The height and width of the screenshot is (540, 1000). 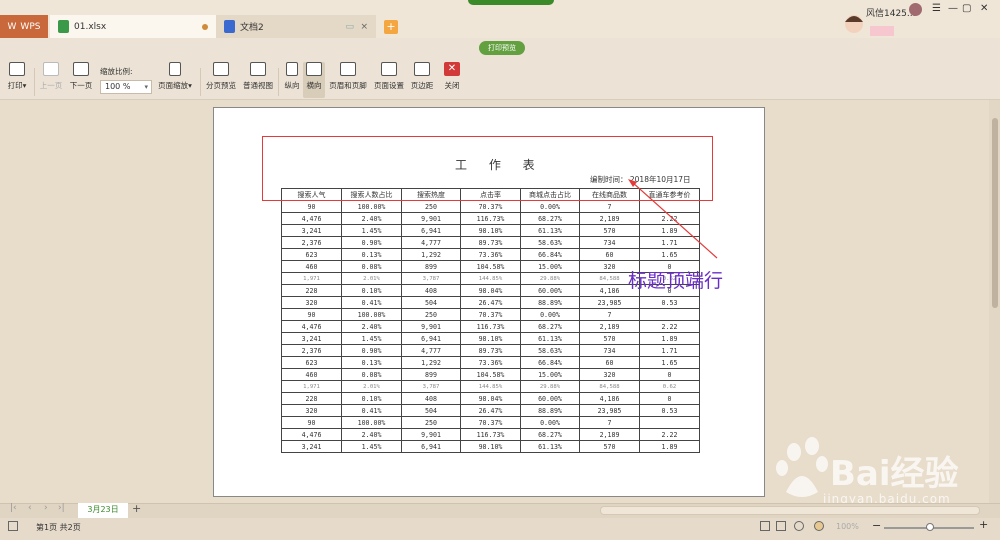 What do you see at coordinates (819, 526) in the screenshot?
I see `eye-protect-icon` at bounding box center [819, 526].